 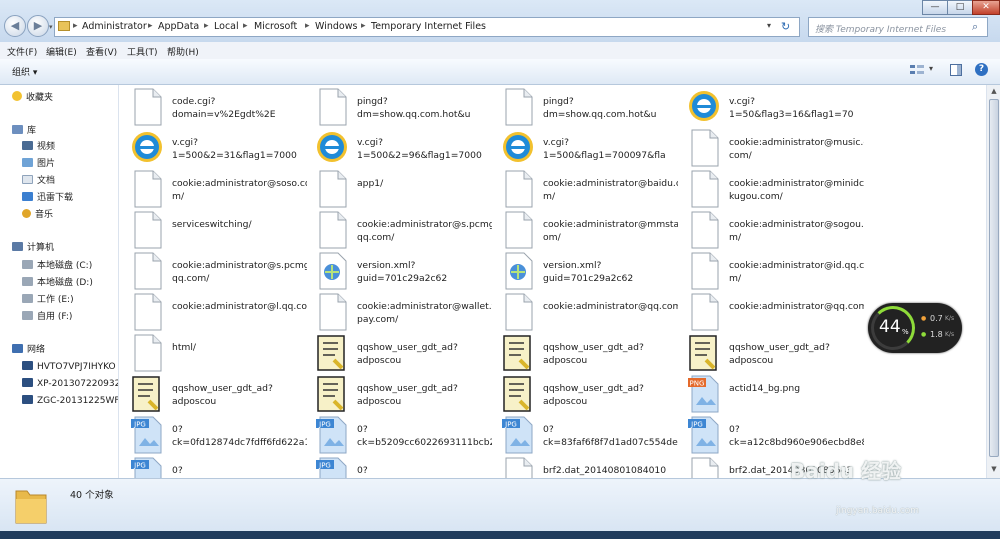 What do you see at coordinates (400, 313) in the screenshot?
I see `file-item: cookie:administrator@wallet.ten pay.com/` at bounding box center [400, 313].